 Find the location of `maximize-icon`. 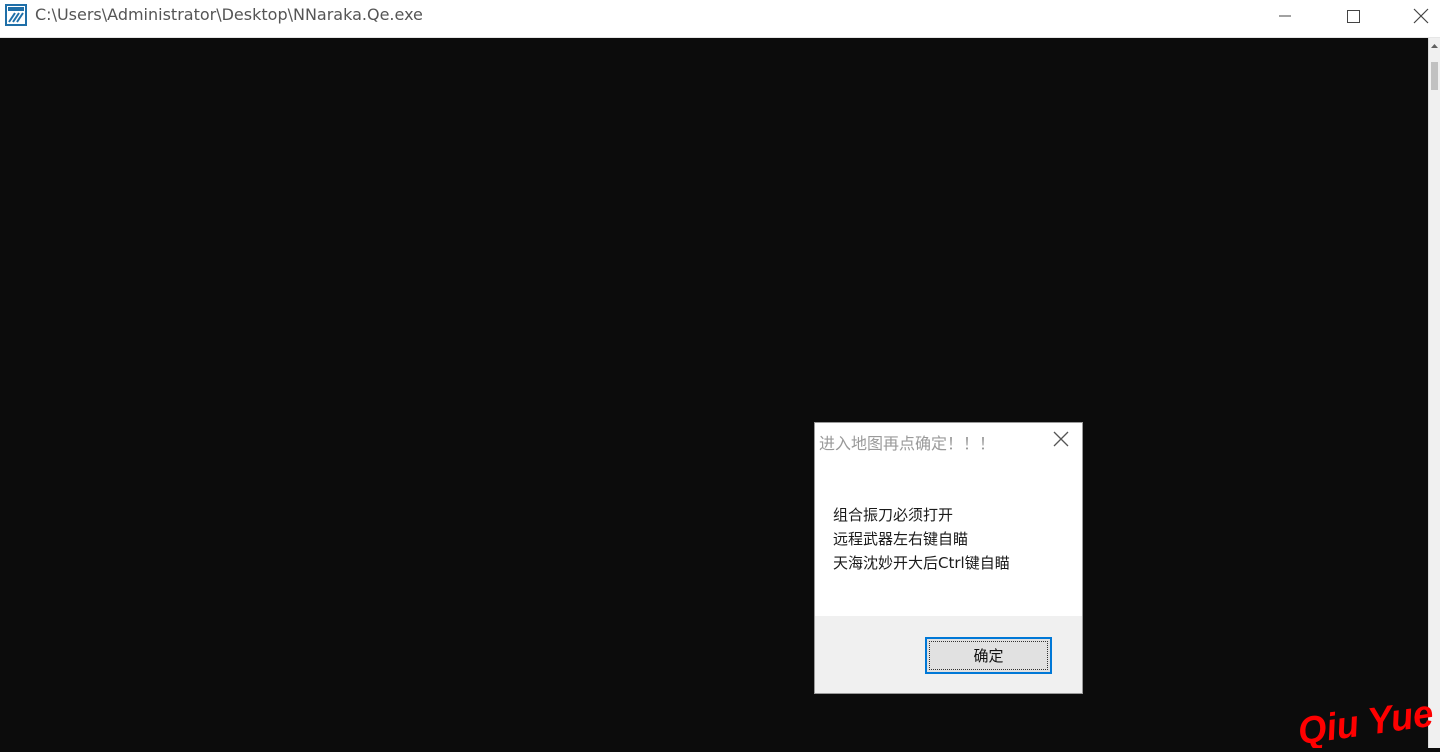

maximize-icon is located at coordinates (1353, 16).